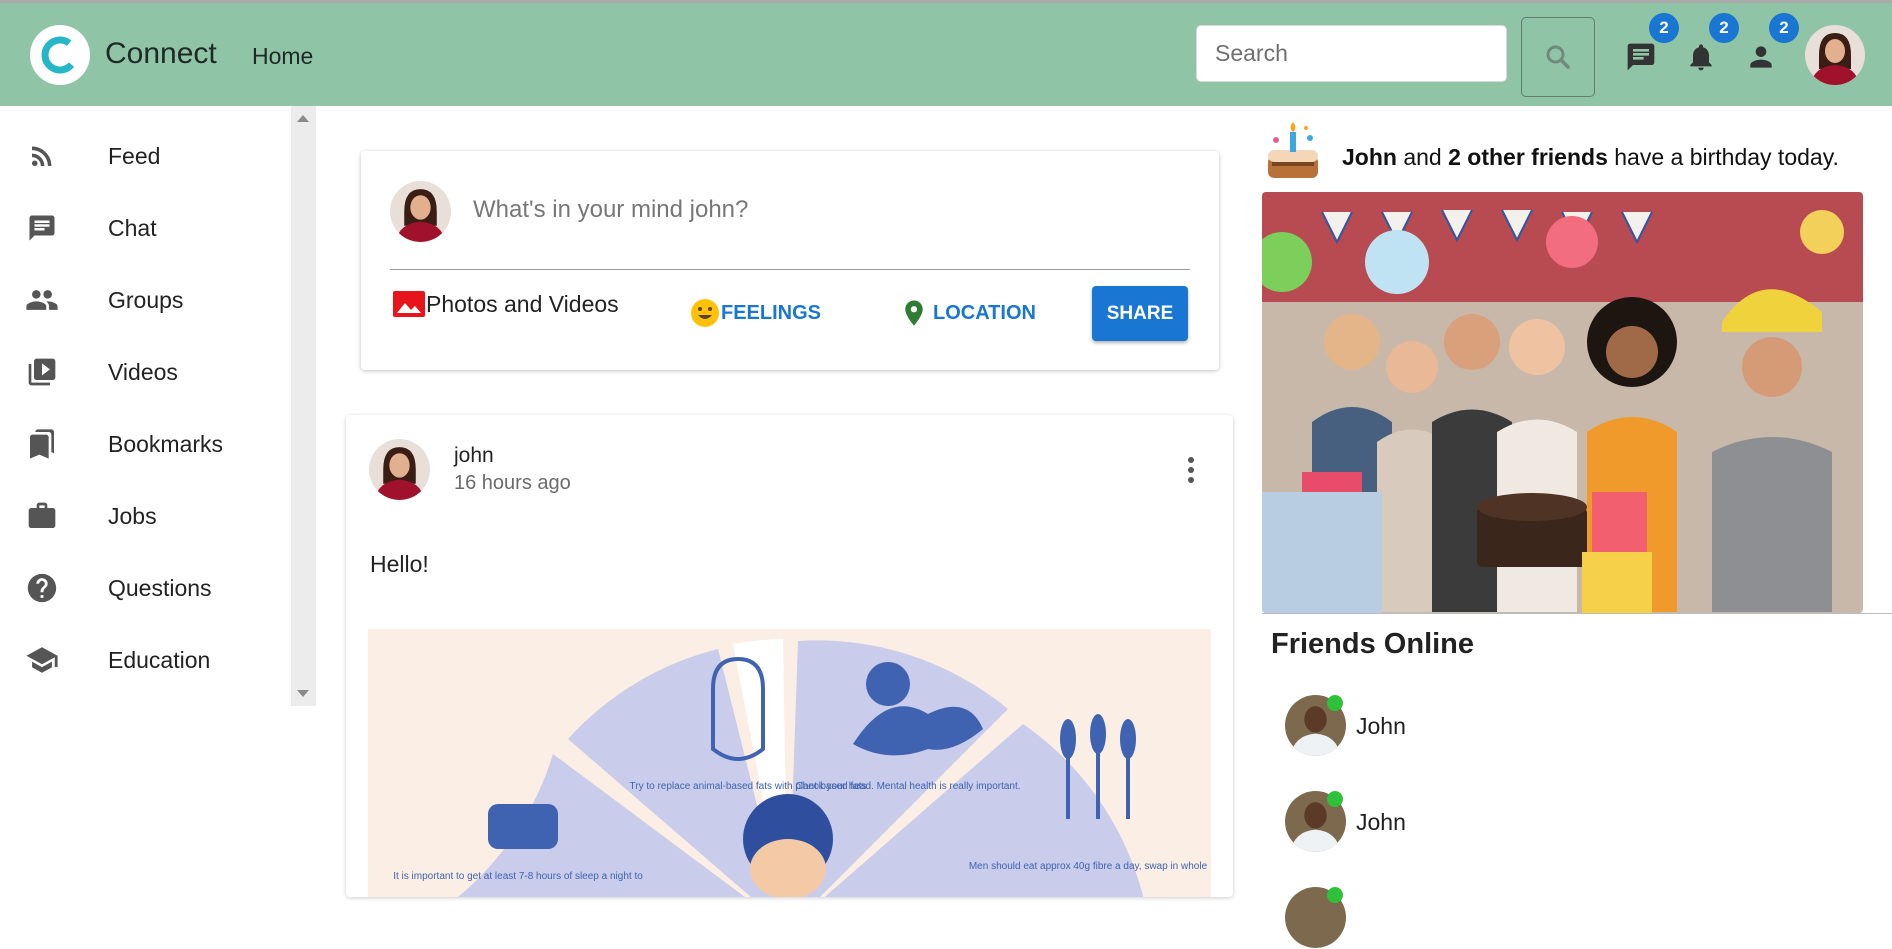 This screenshot has width=1892, height=949. Describe the element at coordinates (1528, 157) in the screenshot. I see `birthday-others: 2 other friends` at that location.